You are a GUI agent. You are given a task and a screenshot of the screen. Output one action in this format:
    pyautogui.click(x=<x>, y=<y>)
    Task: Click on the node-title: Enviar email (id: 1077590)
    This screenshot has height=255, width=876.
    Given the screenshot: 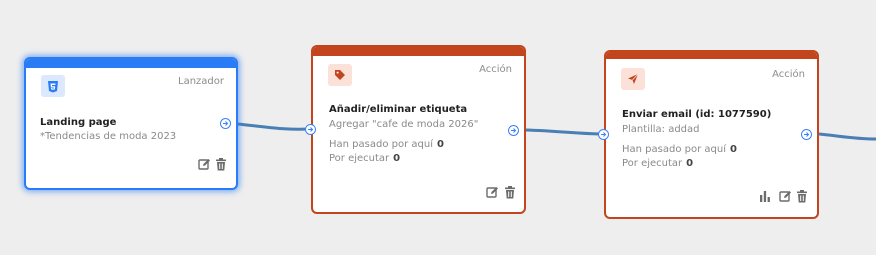 What is the action you would take?
    pyautogui.click(x=697, y=114)
    